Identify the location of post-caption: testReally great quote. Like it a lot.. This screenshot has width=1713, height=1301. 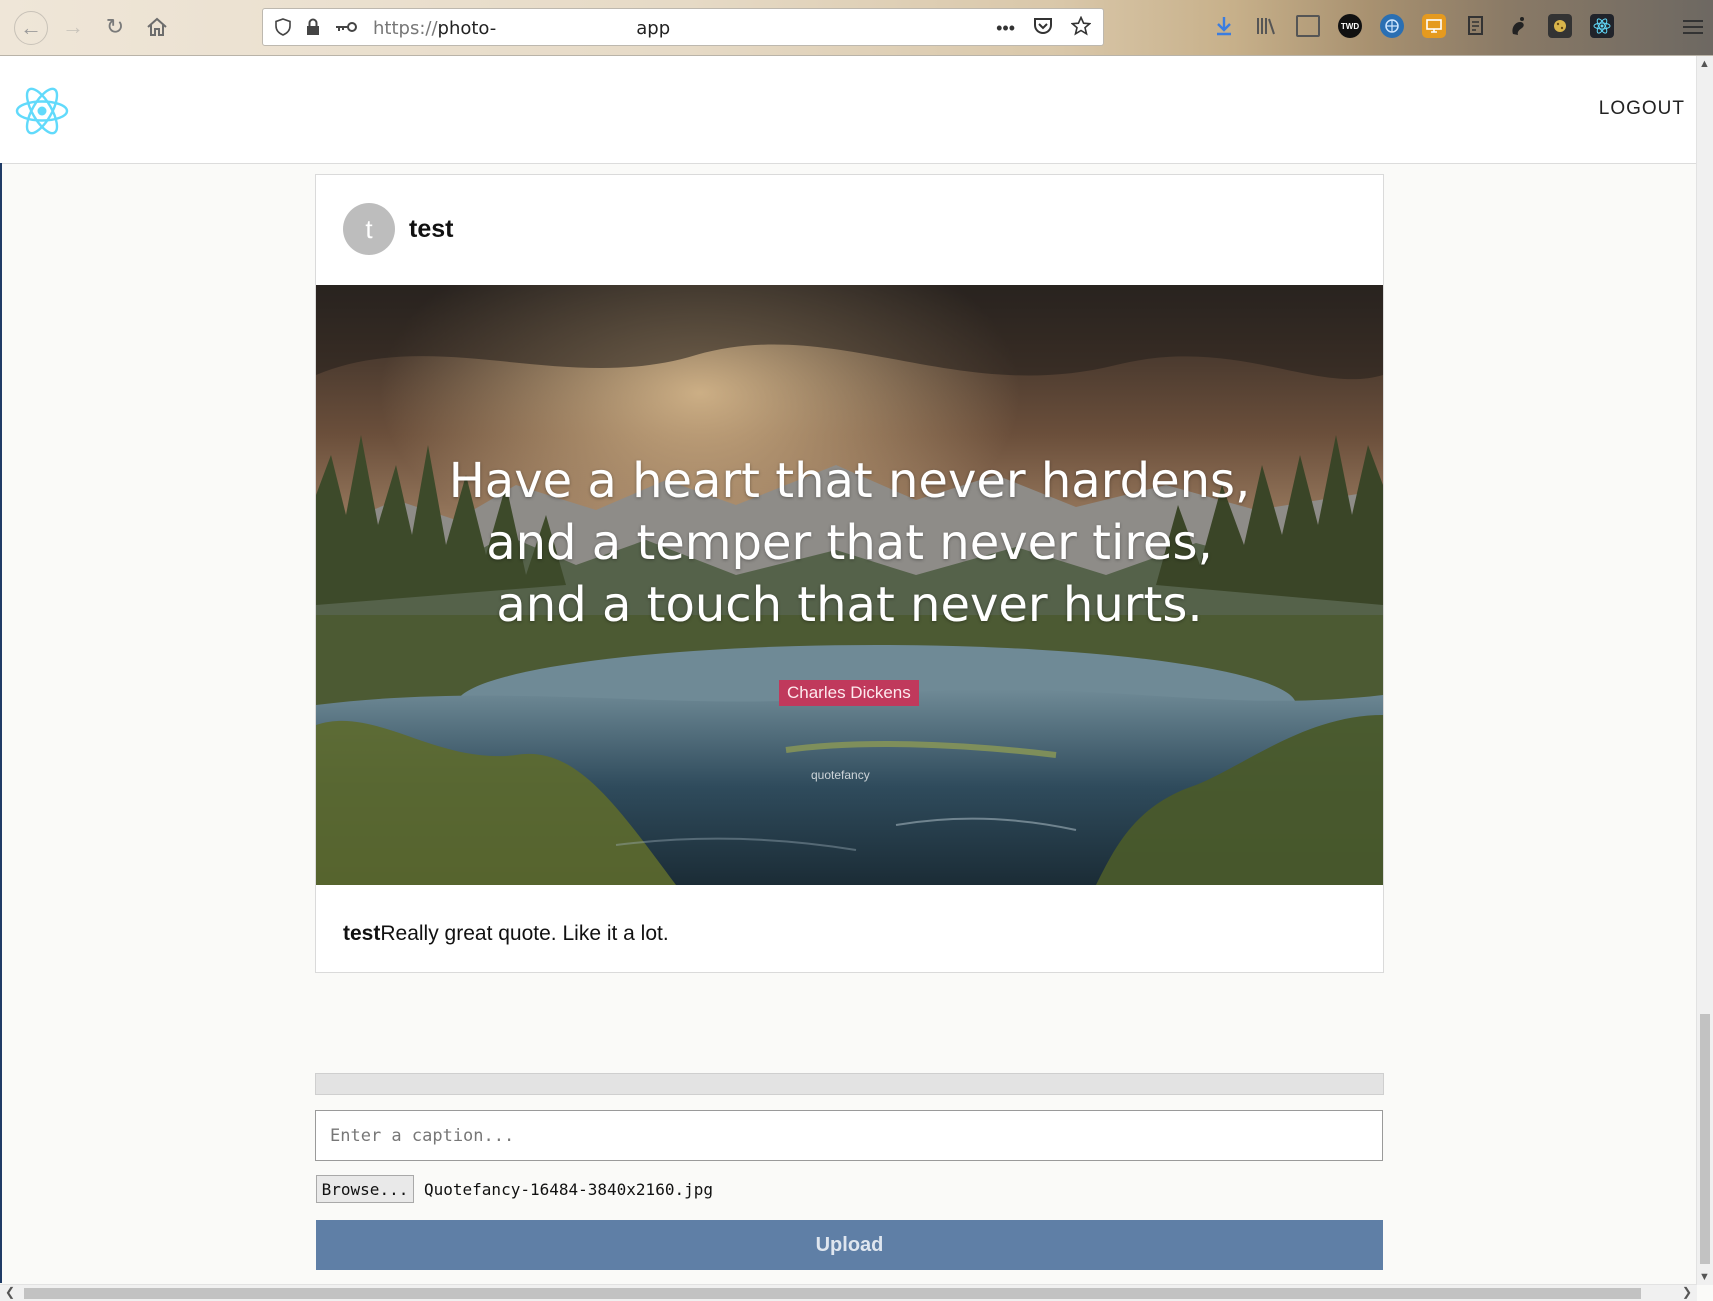
(506, 934).